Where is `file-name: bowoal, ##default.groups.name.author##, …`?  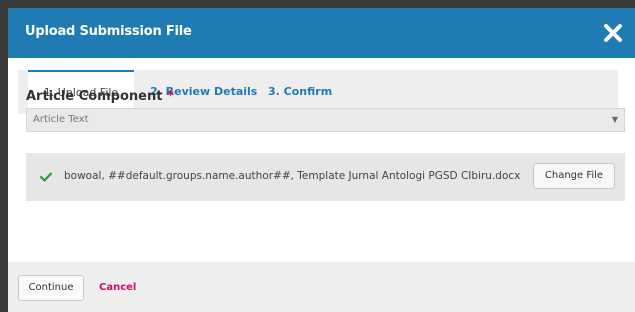 file-name: bowoal, ##default.groups.name.author##, … is located at coordinates (292, 176).